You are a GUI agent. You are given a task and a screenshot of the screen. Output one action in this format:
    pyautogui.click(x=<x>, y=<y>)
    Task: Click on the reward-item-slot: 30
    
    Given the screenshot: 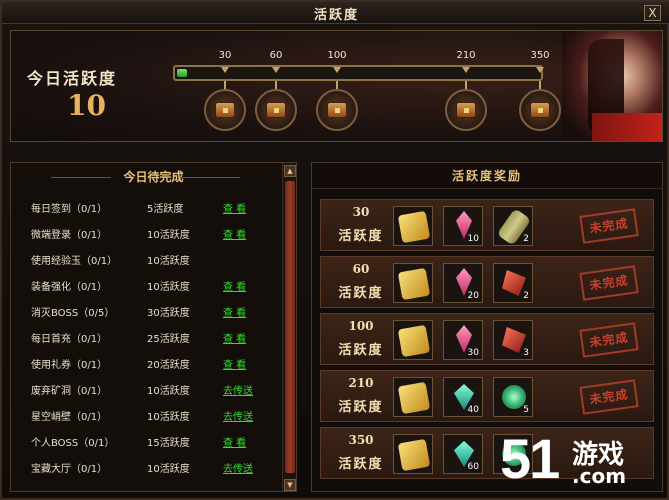 What is the action you would take?
    pyautogui.click(x=463, y=340)
    